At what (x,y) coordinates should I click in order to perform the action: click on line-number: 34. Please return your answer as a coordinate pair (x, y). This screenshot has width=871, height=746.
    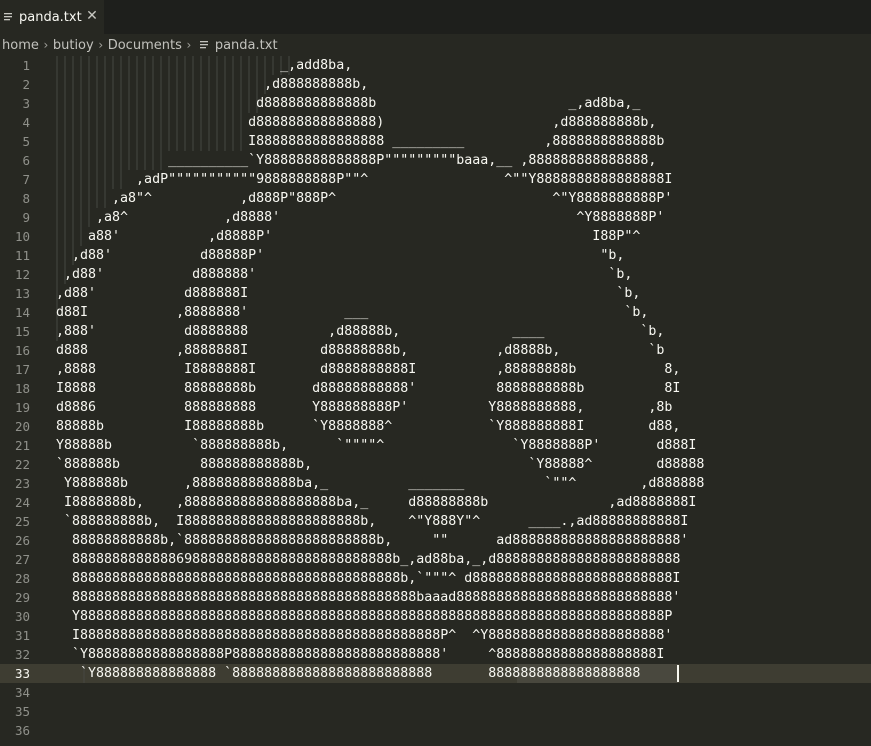
    Looking at the image, I should click on (22, 692).